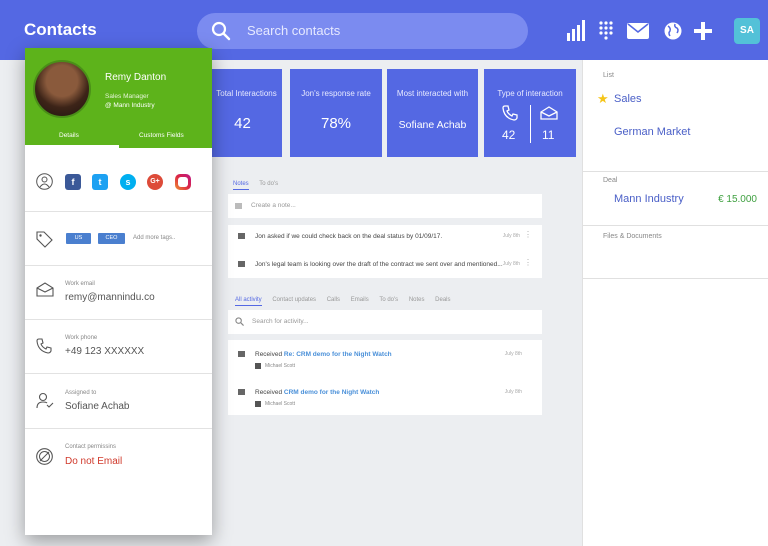 The image size is (768, 546). What do you see at coordinates (530, 93) in the screenshot?
I see `stat-label: Type of interaction` at bounding box center [530, 93].